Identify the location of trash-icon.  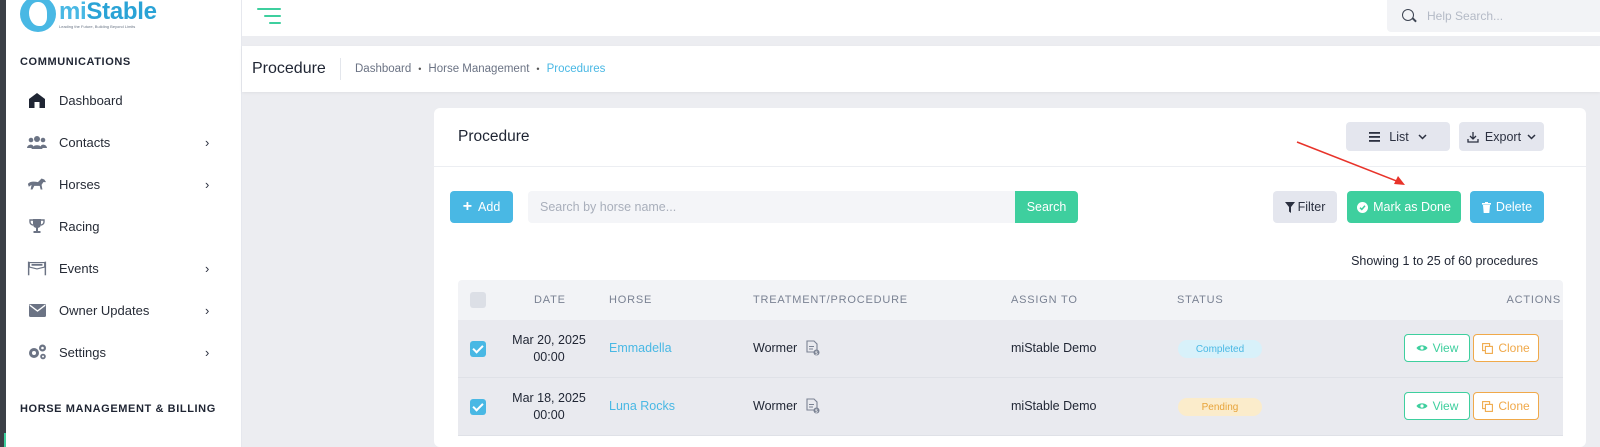
(1486, 207).